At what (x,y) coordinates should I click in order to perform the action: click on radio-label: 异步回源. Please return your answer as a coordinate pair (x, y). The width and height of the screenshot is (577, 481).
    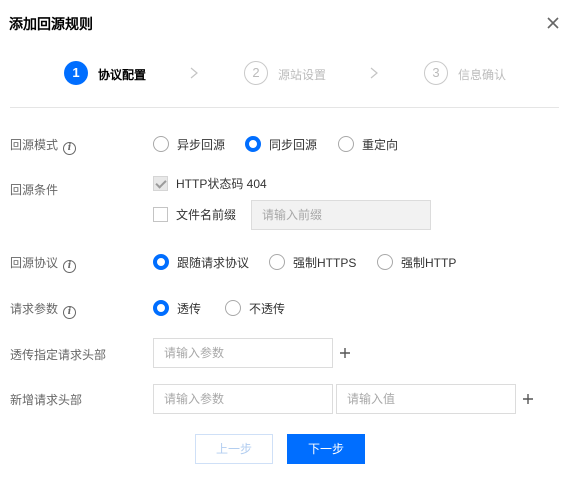
    Looking at the image, I should click on (201, 144).